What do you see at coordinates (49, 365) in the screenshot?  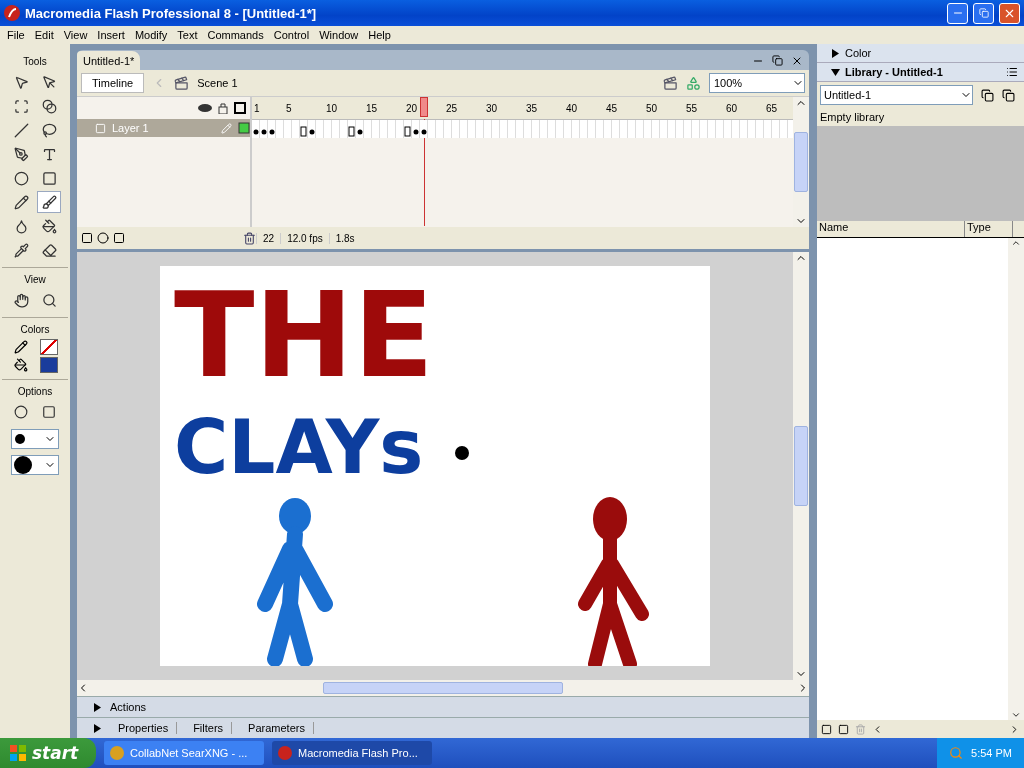 I see `fill-color-swatch` at bounding box center [49, 365].